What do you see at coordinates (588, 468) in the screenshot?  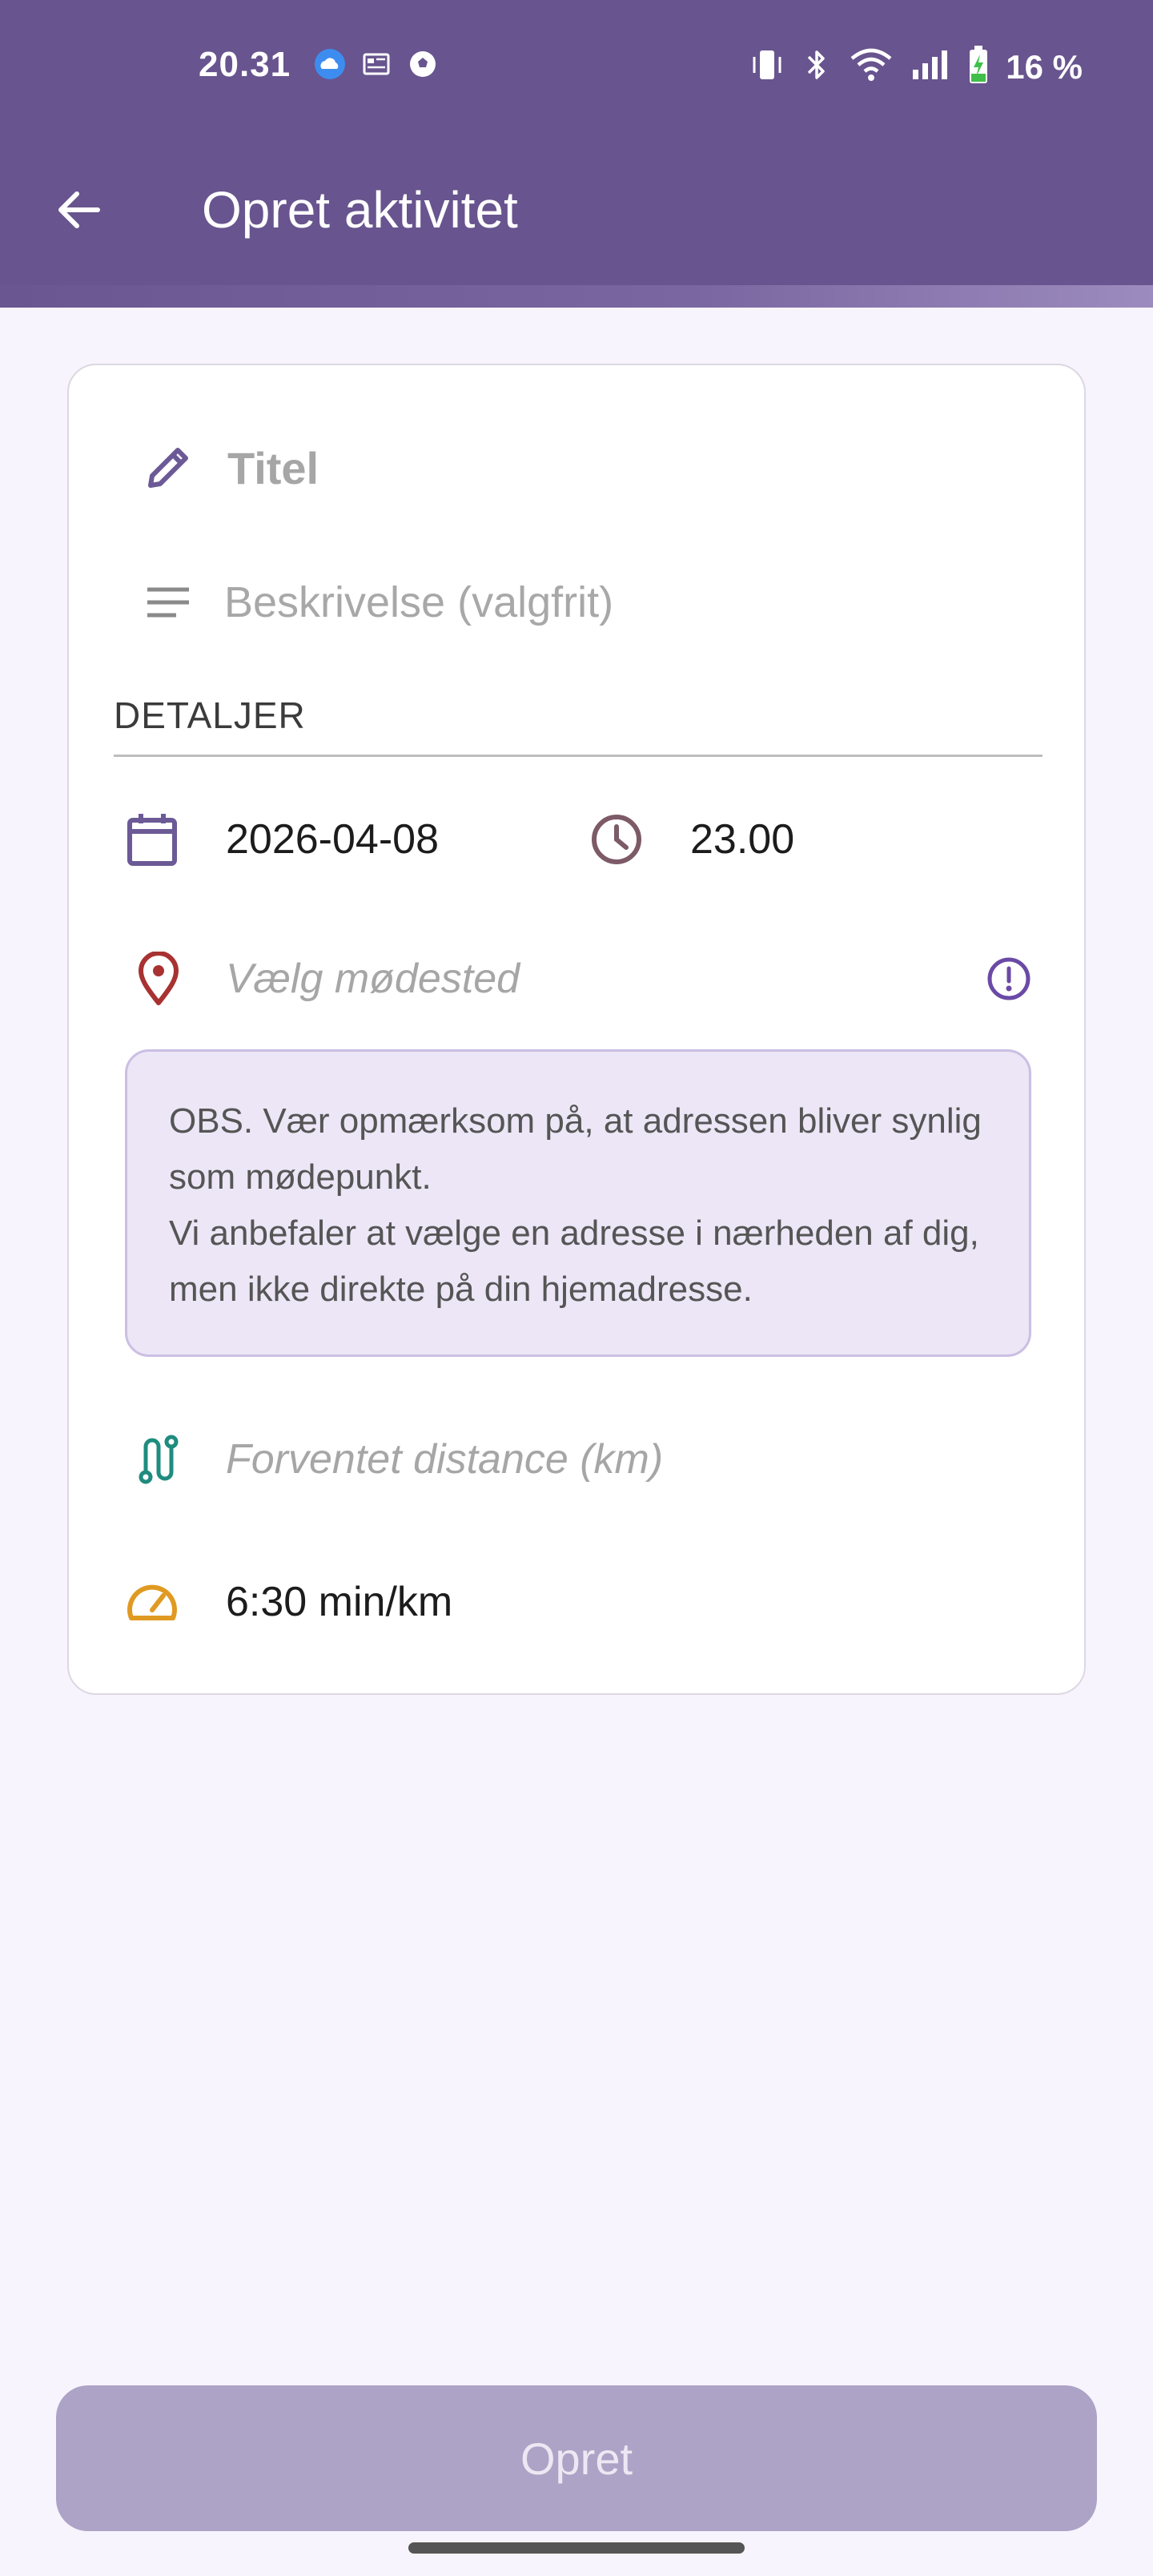 I see `title-field: Titel` at bounding box center [588, 468].